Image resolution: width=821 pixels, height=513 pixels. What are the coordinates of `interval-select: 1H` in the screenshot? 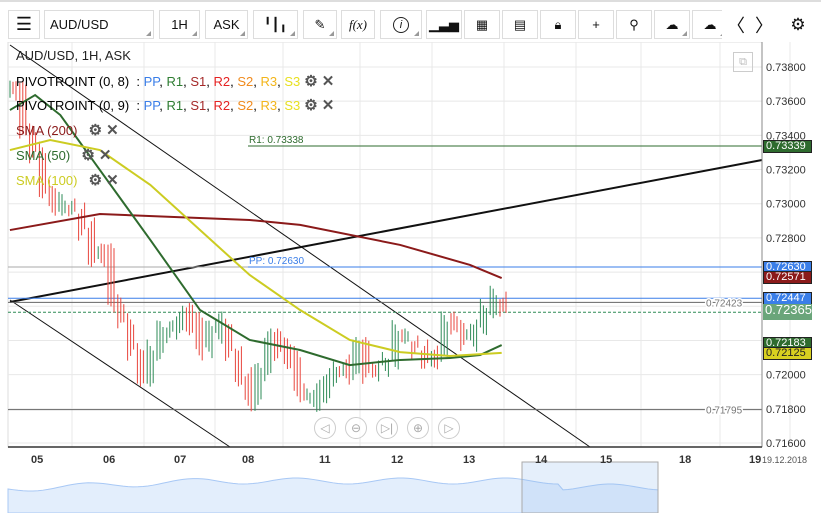 It's located at (179, 24).